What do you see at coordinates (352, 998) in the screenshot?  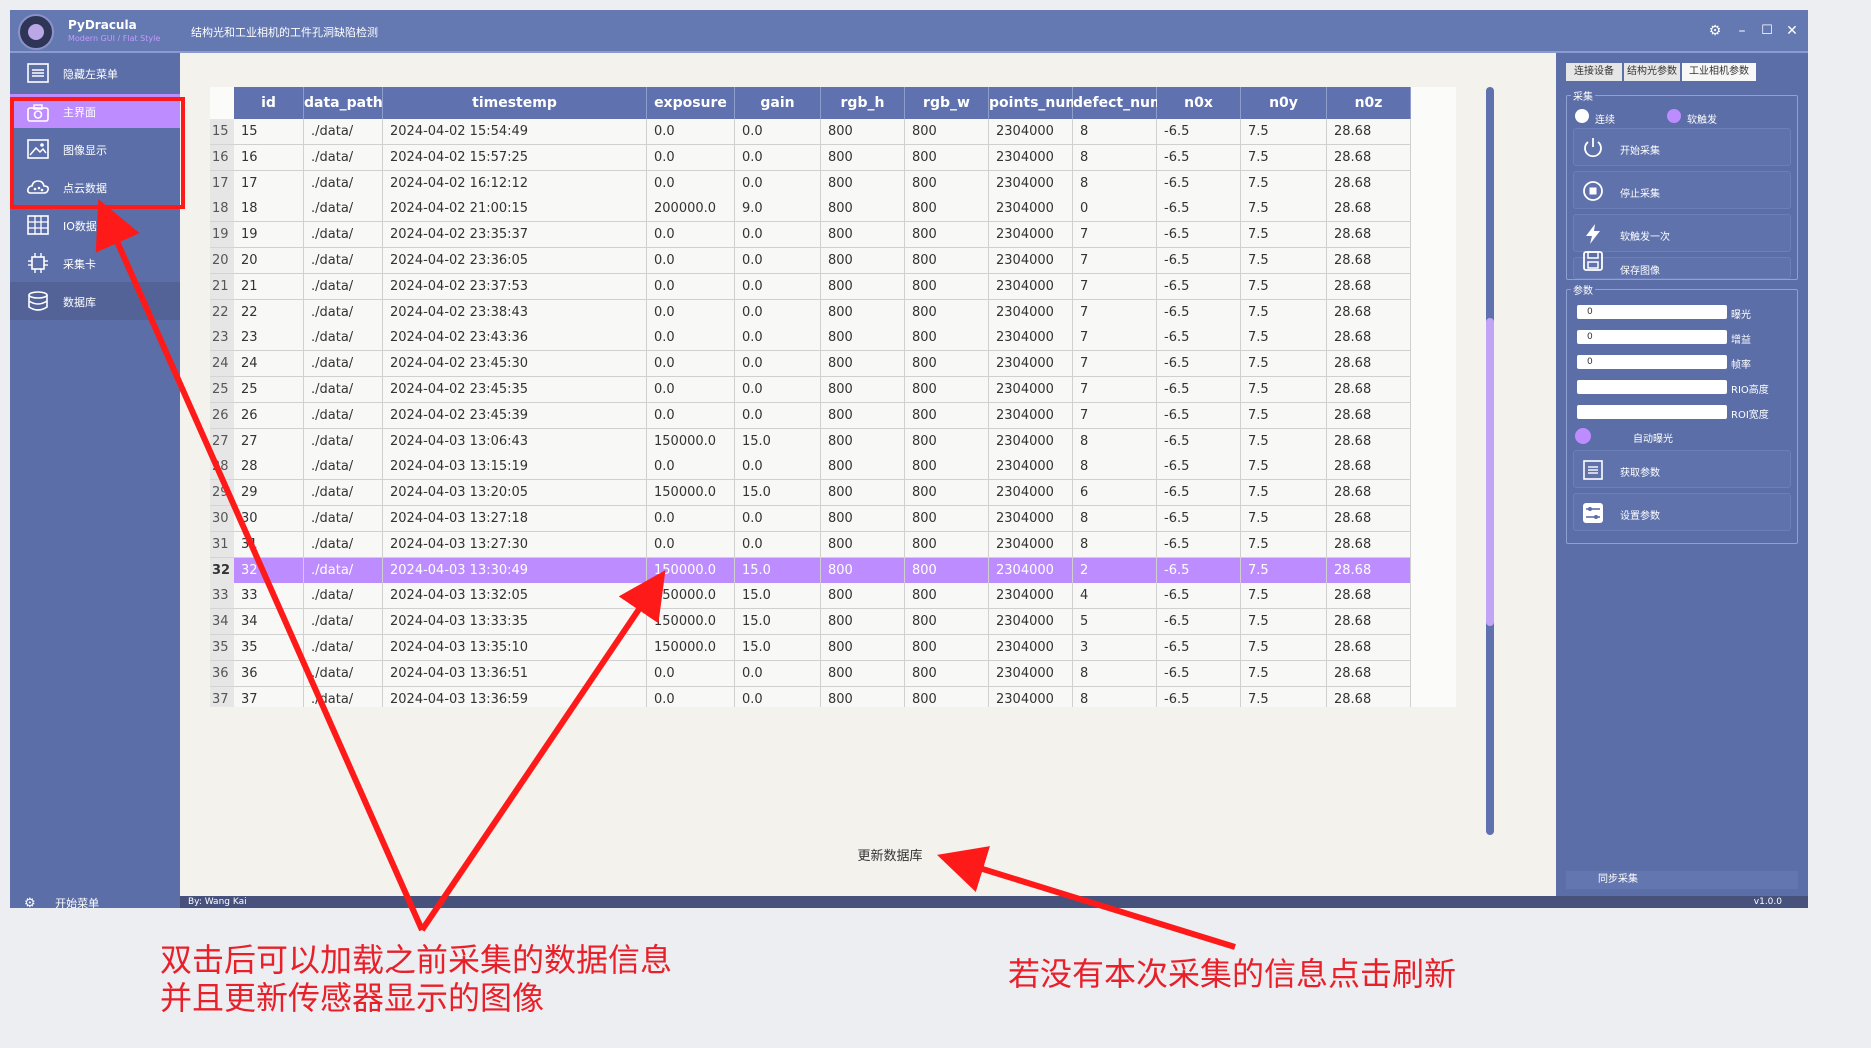 I see `annotation-line-2: 并且更新传感器显示的图像` at bounding box center [352, 998].